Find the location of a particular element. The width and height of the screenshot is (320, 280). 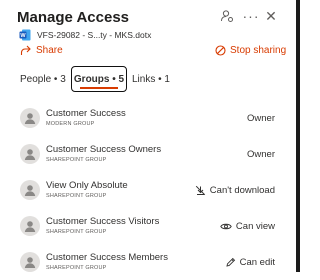

group-name: Customer Success is located at coordinates (86, 113).